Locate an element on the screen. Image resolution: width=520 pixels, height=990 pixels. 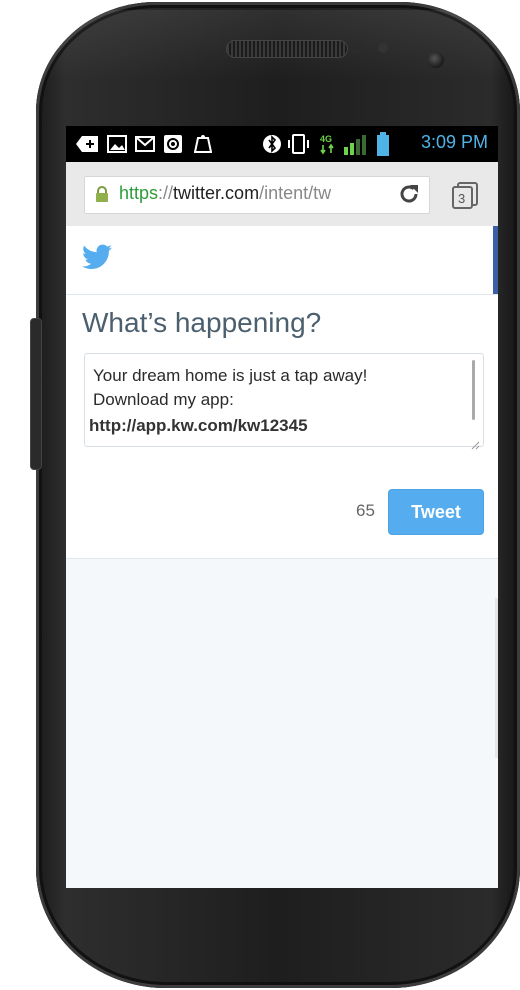
character-counter: 65 is located at coordinates (365, 510).